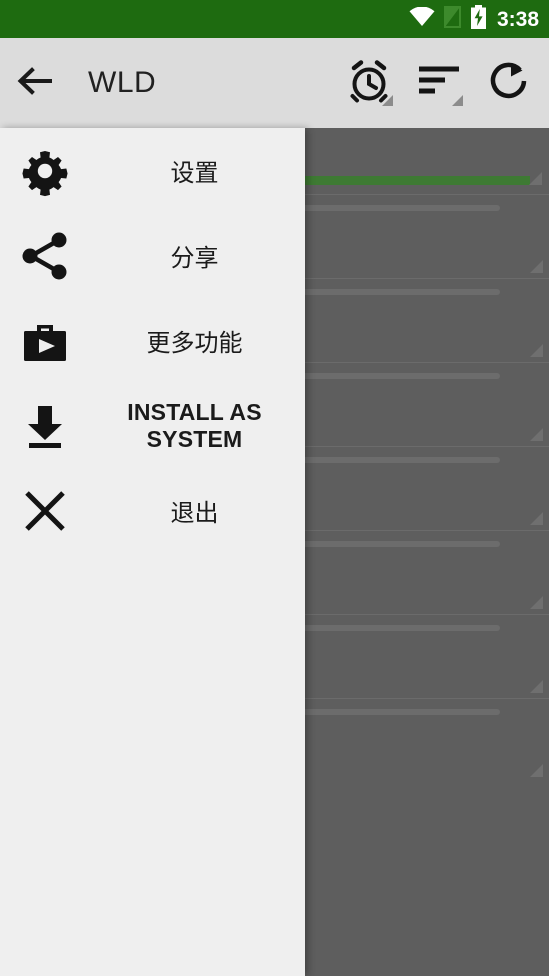 This screenshot has height=976, width=549. What do you see at coordinates (152, 170) in the screenshot?
I see `drawer-item-settings: 设置` at bounding box center [152, 170].